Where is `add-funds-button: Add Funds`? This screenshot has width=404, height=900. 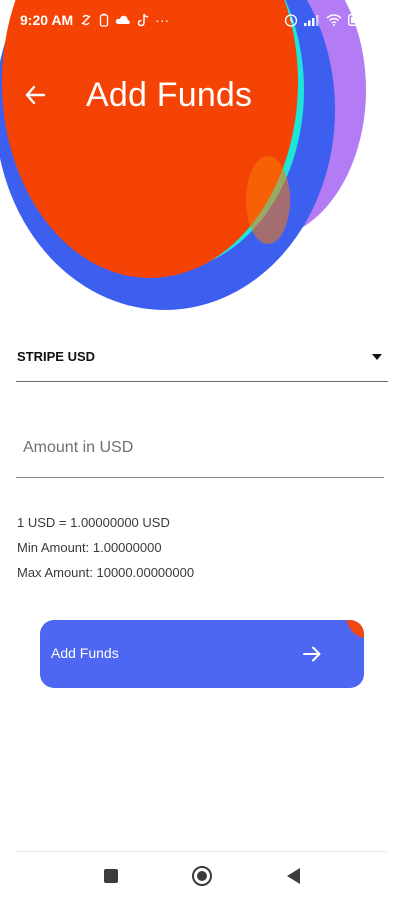
add-funds-button: Add Funds is located at coordinates (202, 654).